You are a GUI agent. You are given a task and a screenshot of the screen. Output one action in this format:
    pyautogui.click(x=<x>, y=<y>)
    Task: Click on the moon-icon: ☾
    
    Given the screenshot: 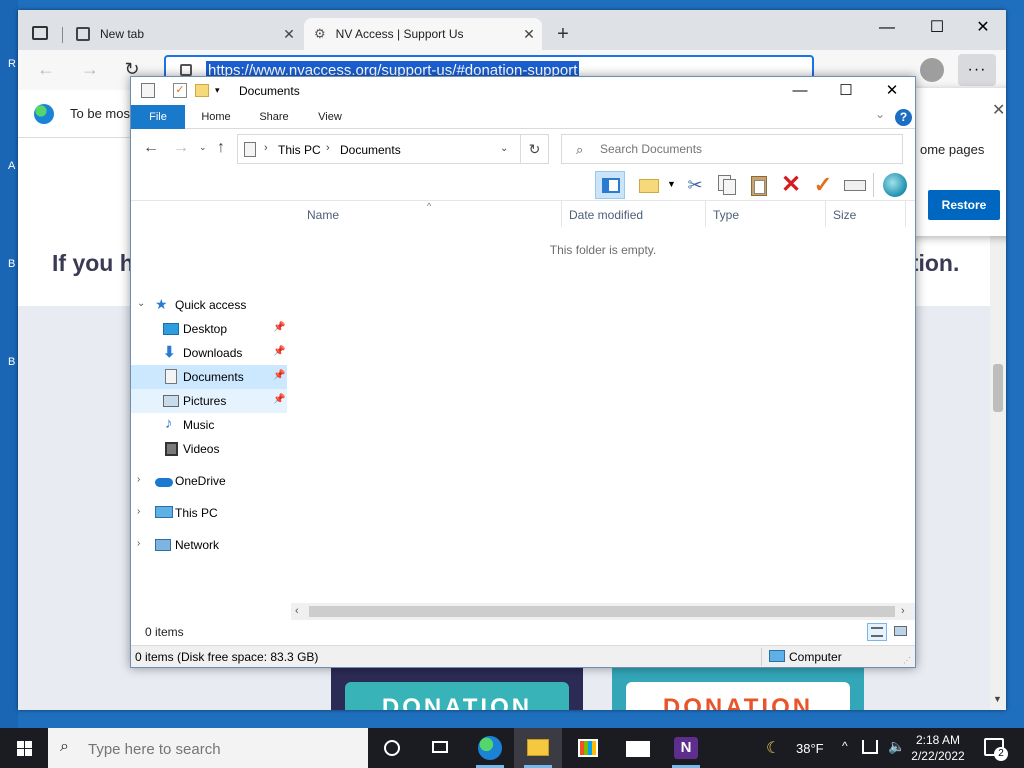 What is the action you would take?
    pyautogui.click(x=773, y=748)
    